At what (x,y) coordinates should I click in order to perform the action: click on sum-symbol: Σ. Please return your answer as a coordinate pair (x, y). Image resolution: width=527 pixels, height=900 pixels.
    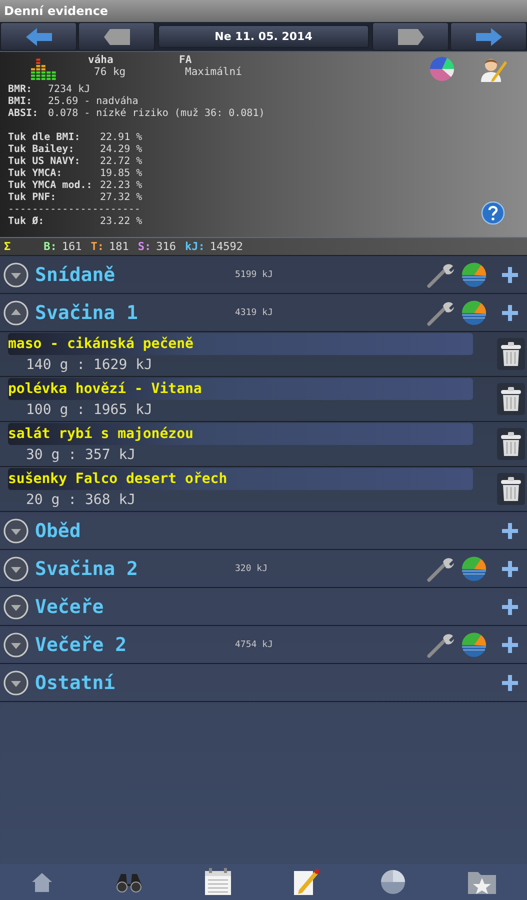
    Looking at the image, I should click on (7, 246).